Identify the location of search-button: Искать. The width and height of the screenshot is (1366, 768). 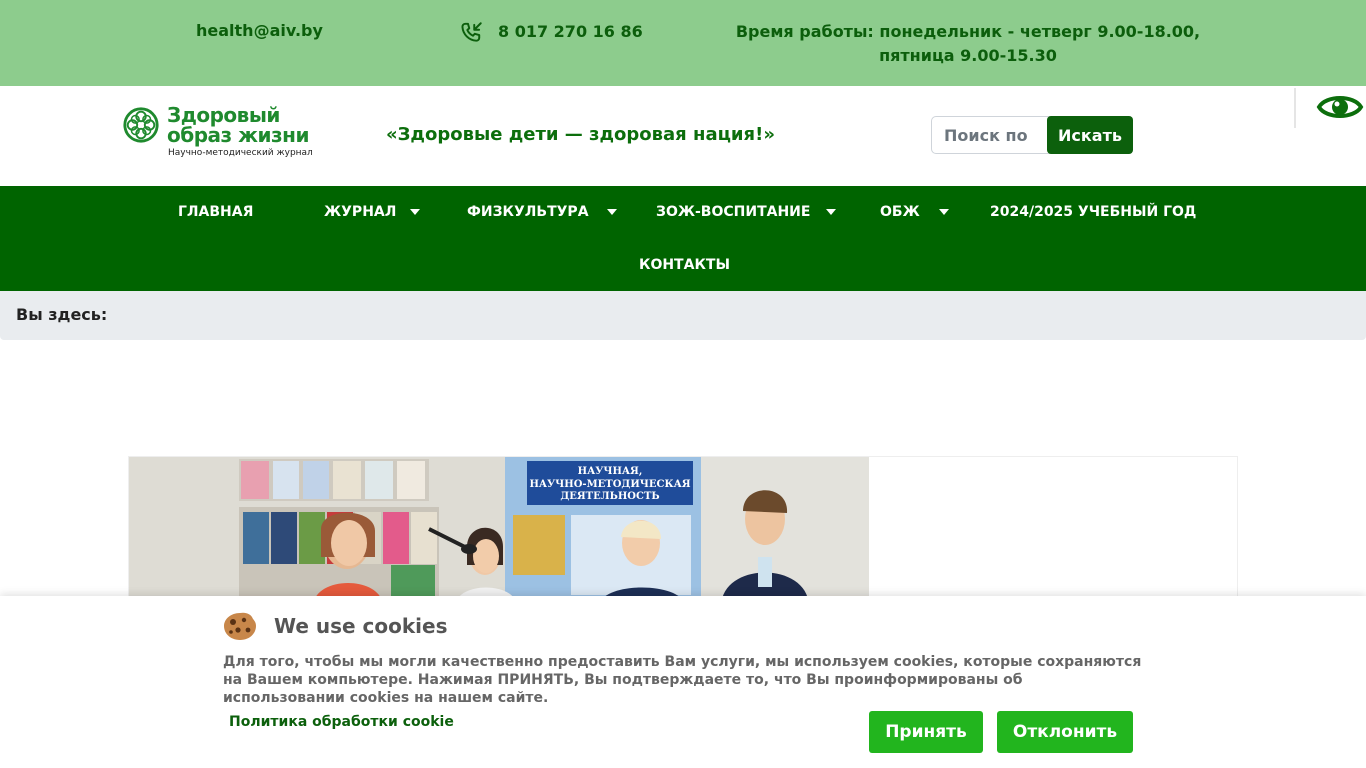
(1090, 135).